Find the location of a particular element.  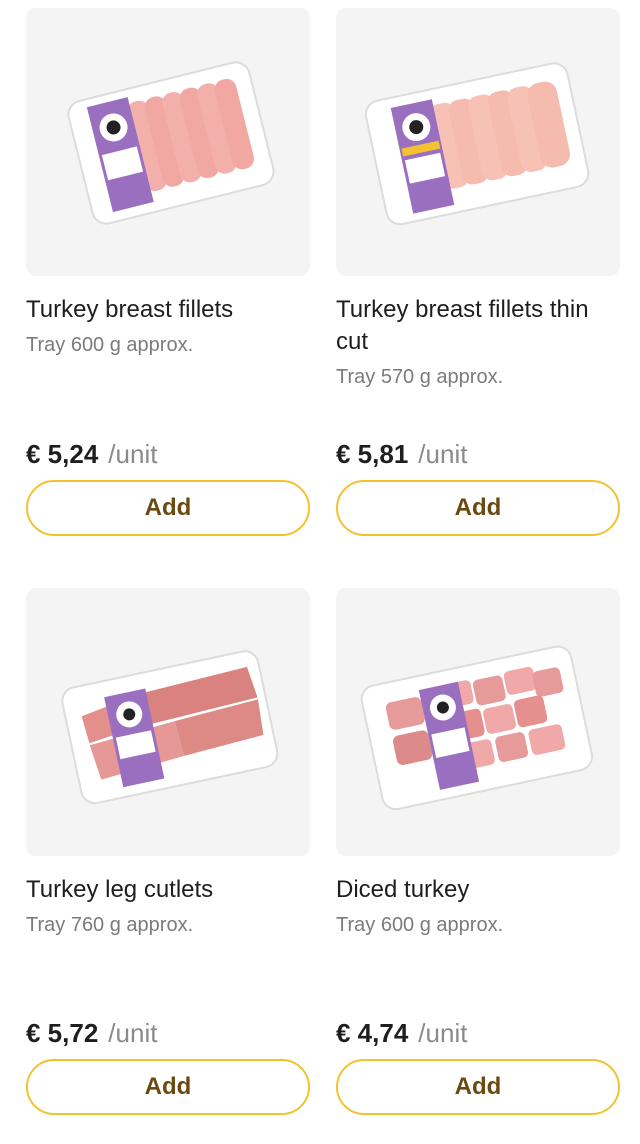

price-row: € 5,72/unit is located at coordinates (91, 1033).